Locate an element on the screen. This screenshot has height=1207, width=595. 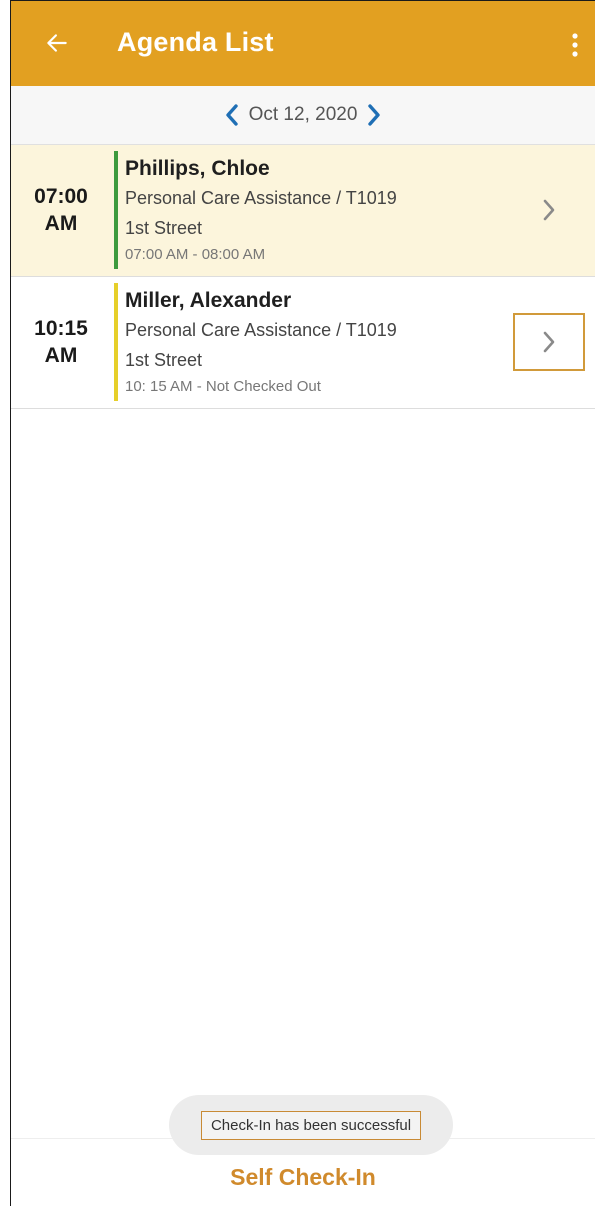
date-navigator: Oct 12, 2020 is located at coordinates (303, 115).